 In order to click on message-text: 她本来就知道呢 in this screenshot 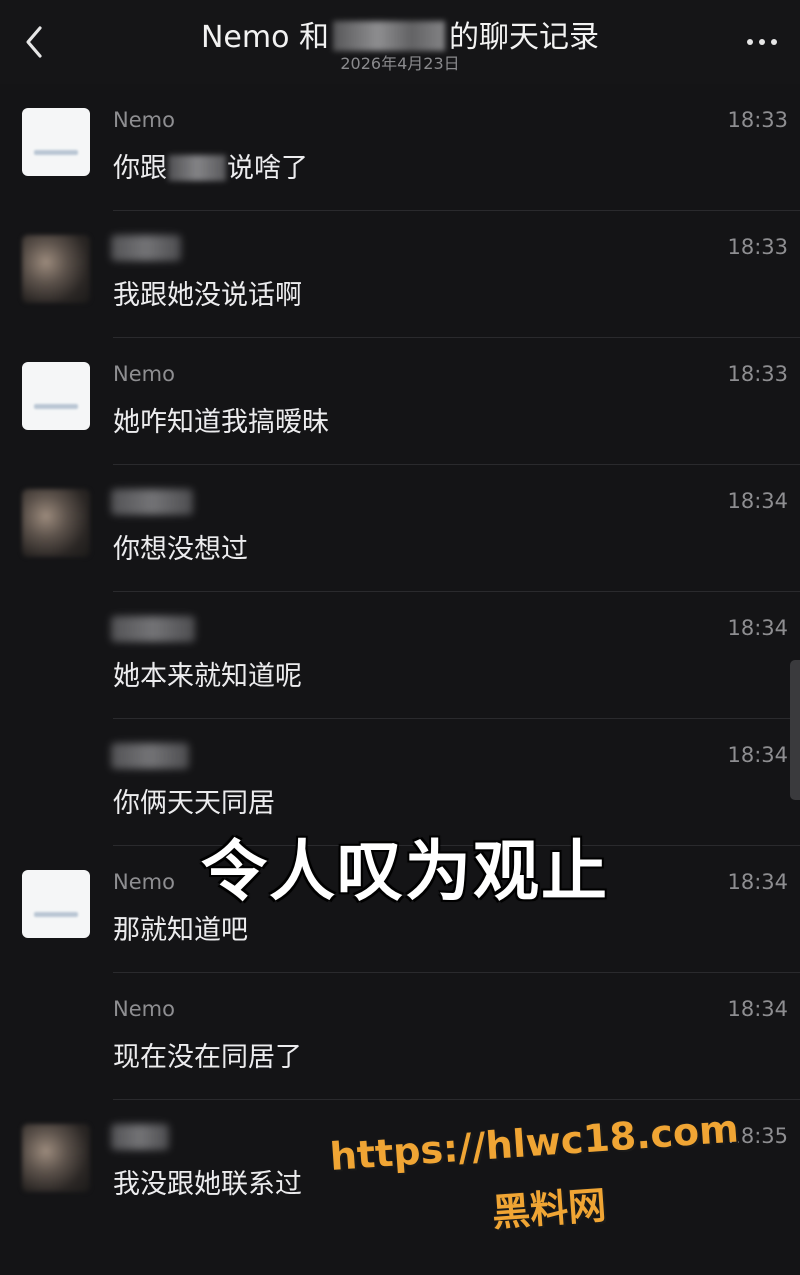, I will do `click(207, 676)`.